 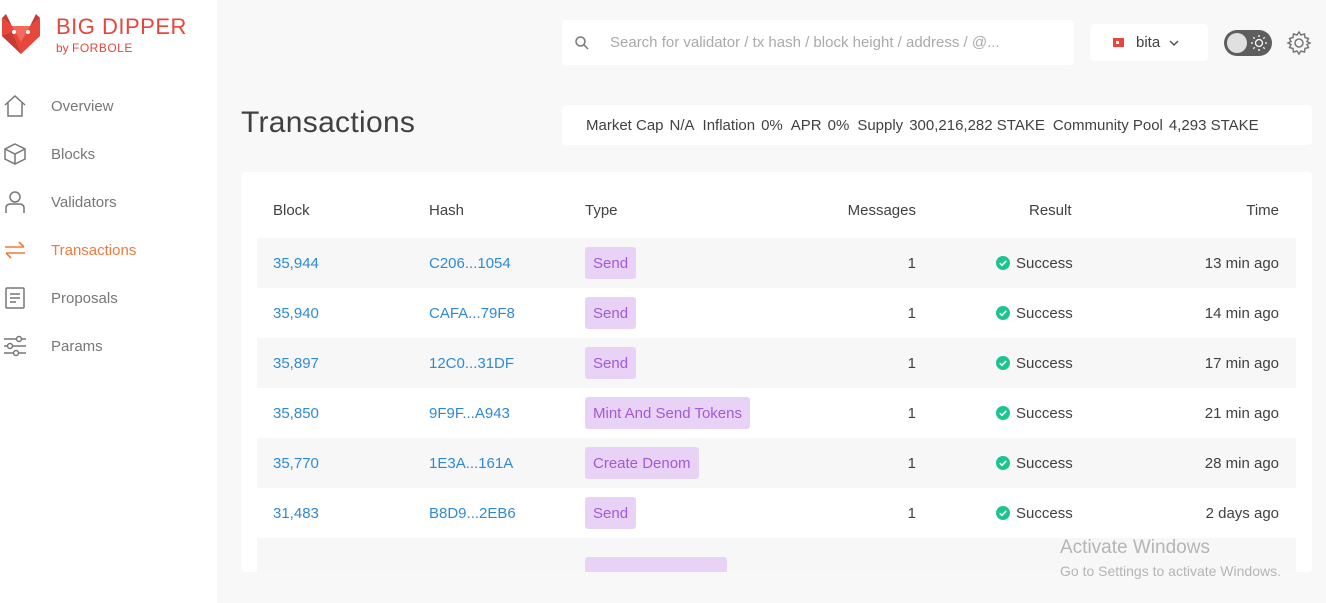 What do you see at coordinates (94, 250) in the screenshot?
I see `sidebar-item-label: Transactions` at bounding box center [94, 250].